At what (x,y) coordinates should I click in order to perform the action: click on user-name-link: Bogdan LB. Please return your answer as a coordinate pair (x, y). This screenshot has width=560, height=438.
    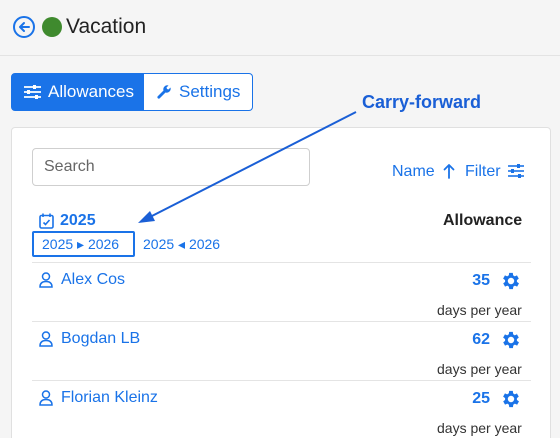
    Looking at the image, I should click on (100, 339).